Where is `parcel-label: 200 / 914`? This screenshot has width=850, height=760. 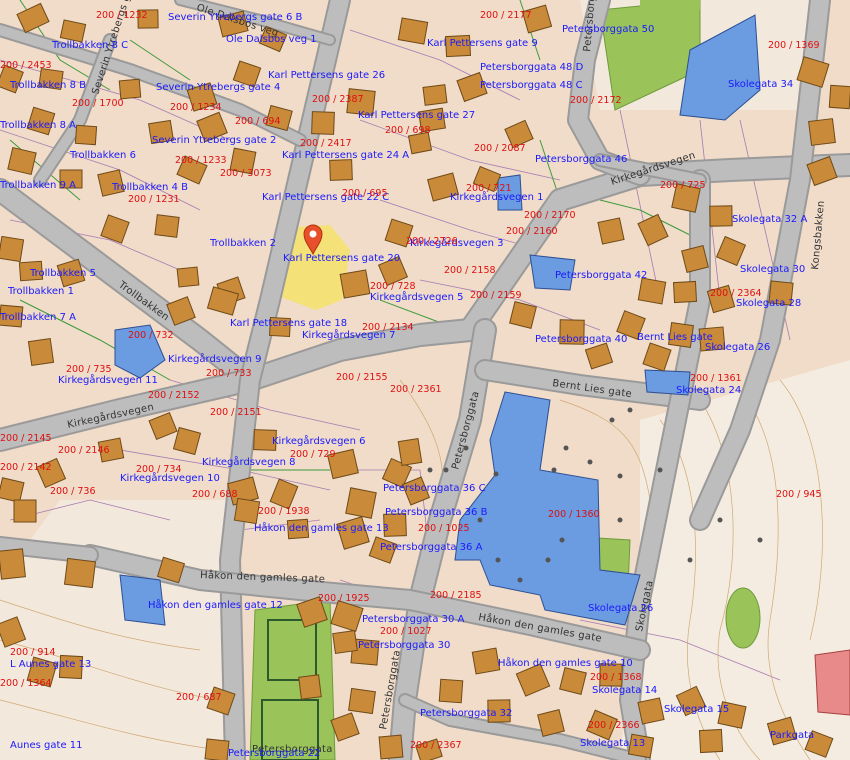 parcel-label: 200 / 914 is located at coordinates (33, 652).